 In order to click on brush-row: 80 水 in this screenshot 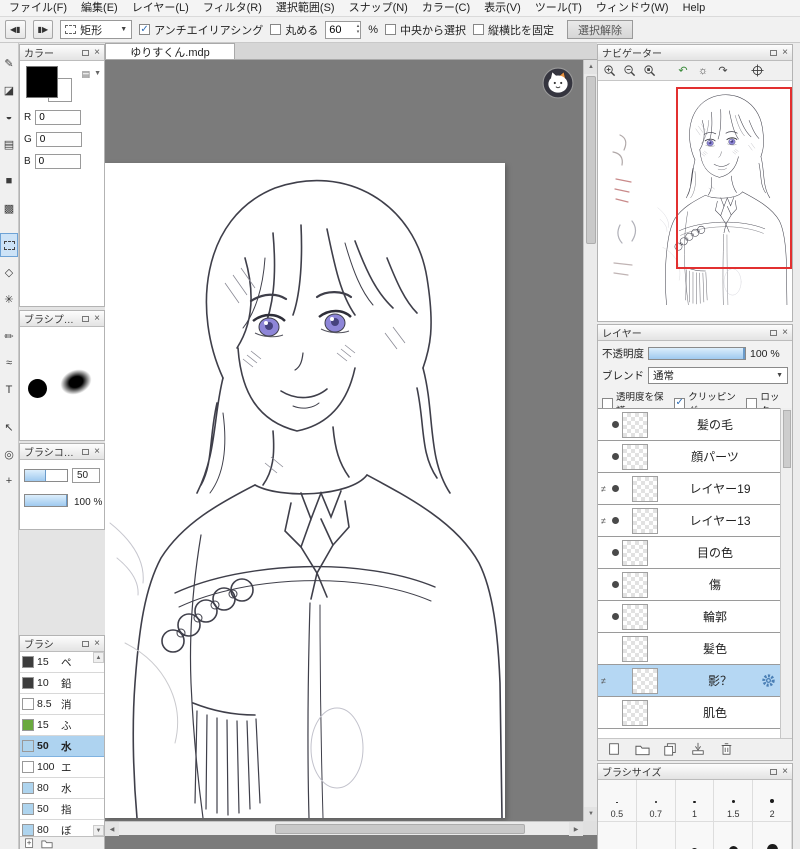, I will do `click(62, 788)`.